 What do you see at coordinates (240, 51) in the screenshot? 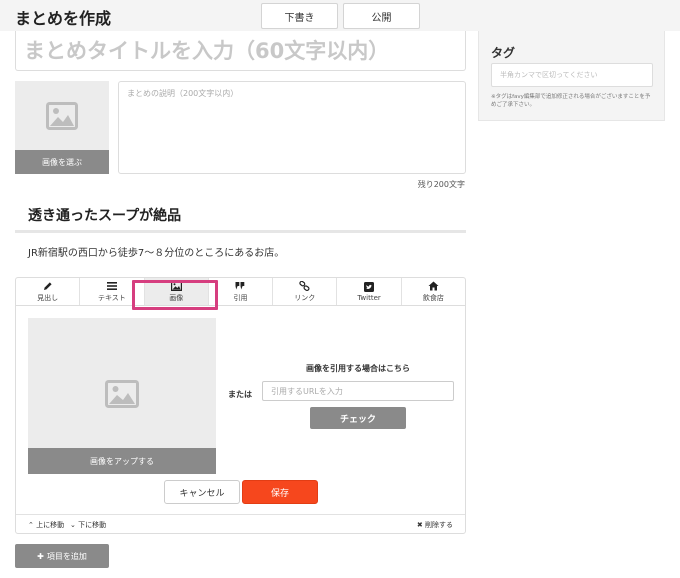
I see `title-input: まとめタイトルを入力（60文字以内）` at bounding box center [240, 51].